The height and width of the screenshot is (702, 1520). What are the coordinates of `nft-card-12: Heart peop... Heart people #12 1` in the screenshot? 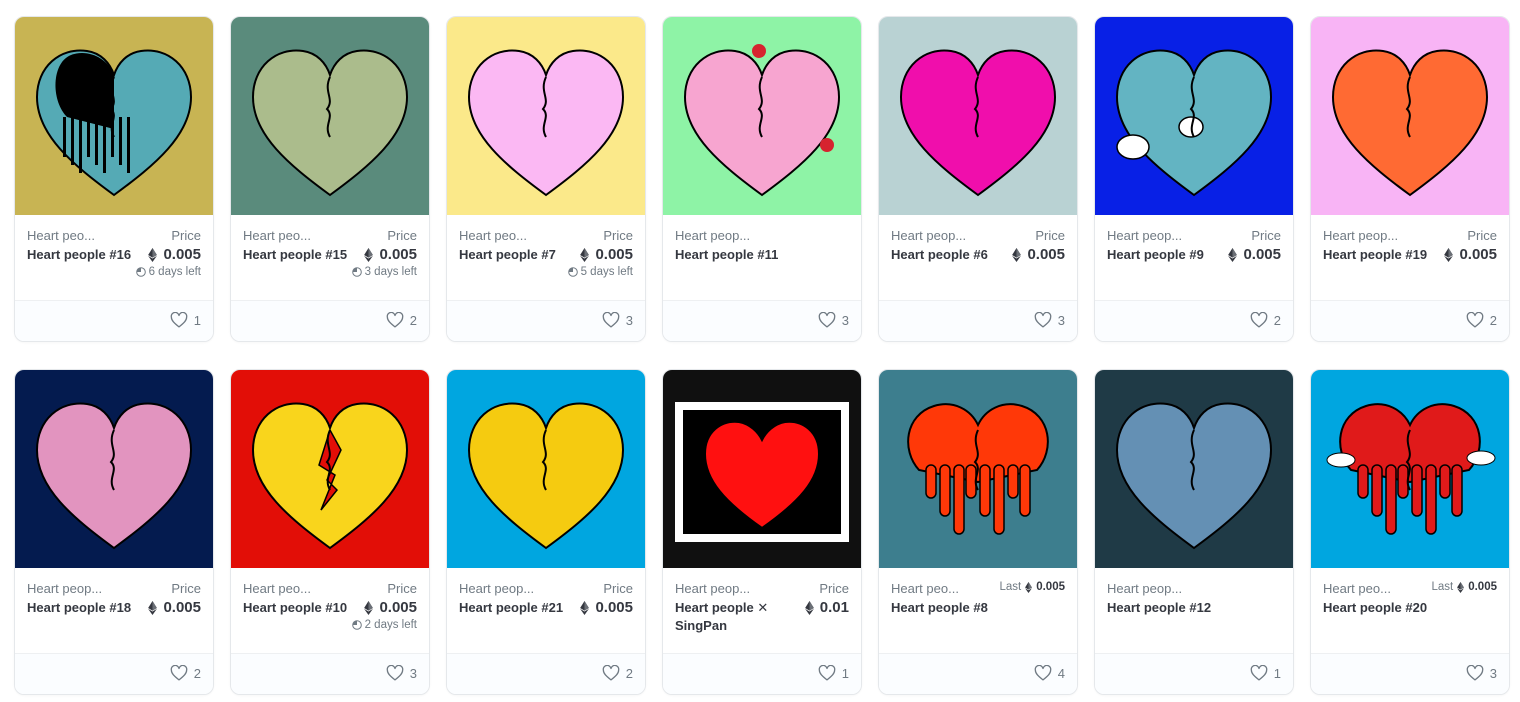 It's located at (1194, 532).